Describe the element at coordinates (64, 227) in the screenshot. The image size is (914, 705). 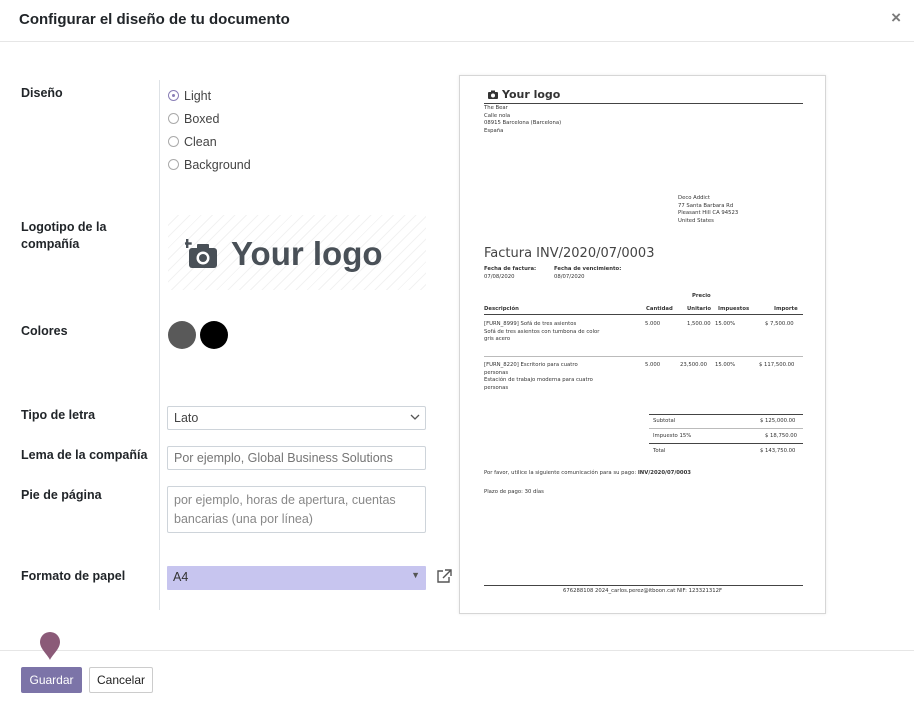
I see `label-logotipo-line1: Logotipo de la` at that location.